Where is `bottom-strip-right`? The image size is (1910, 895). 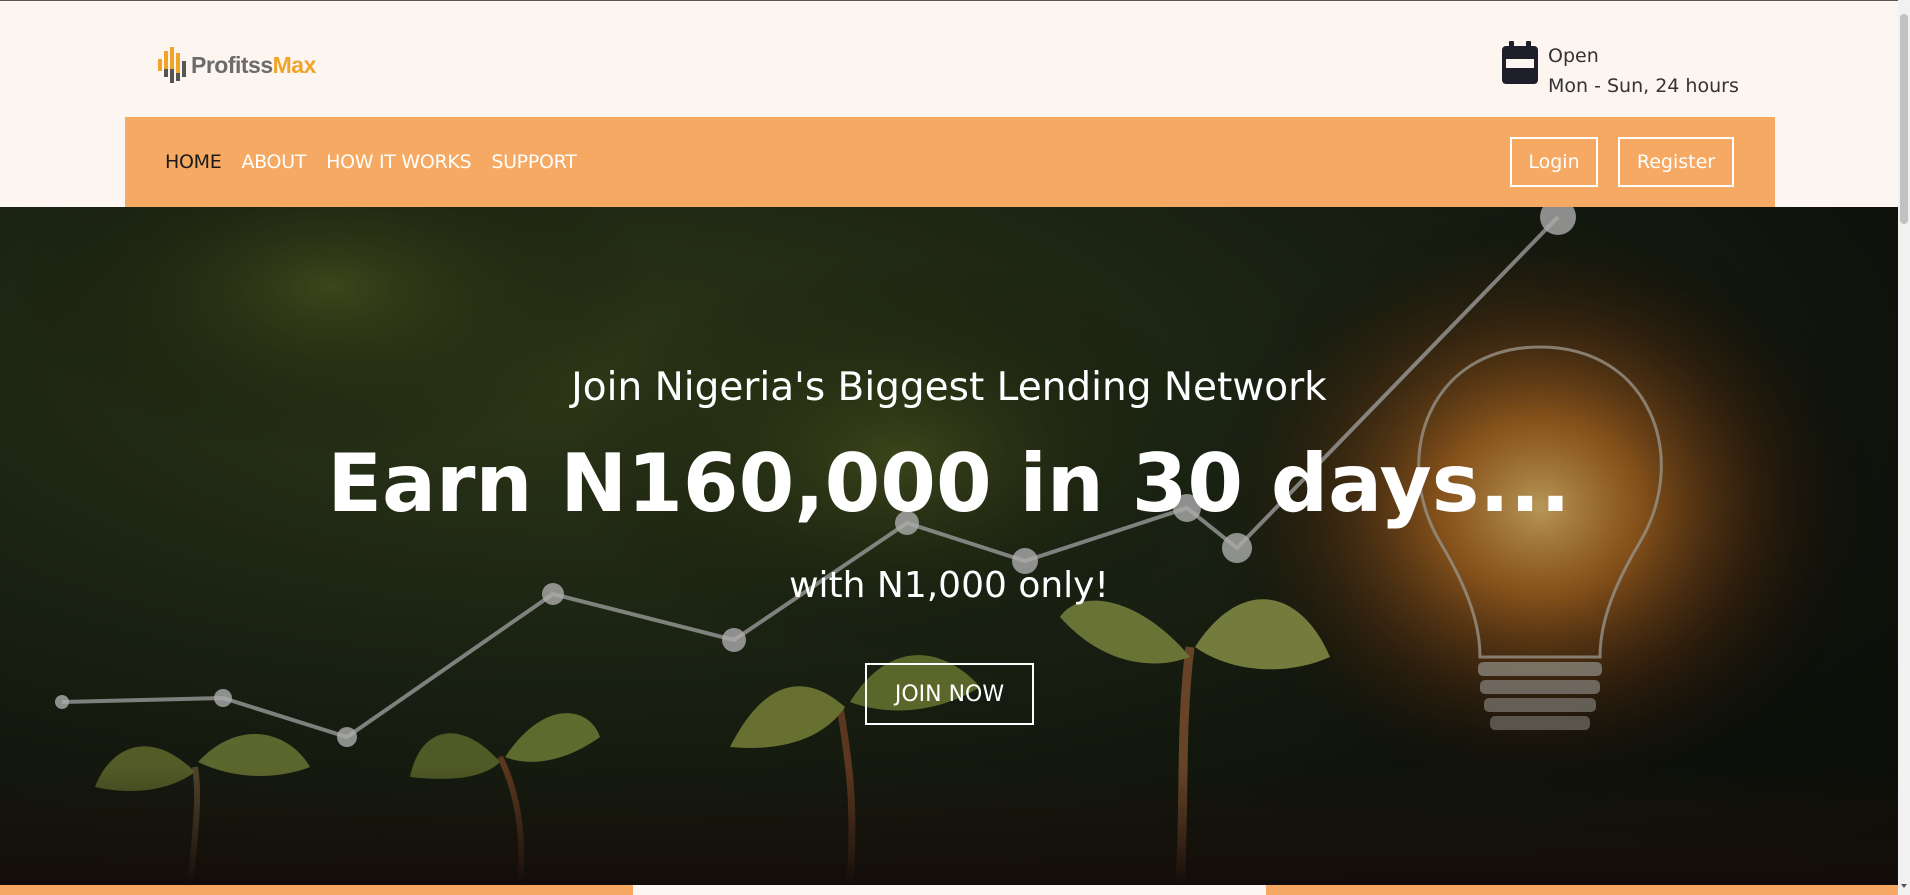 bottom-strip-right is located at coordinates (1582, 890).